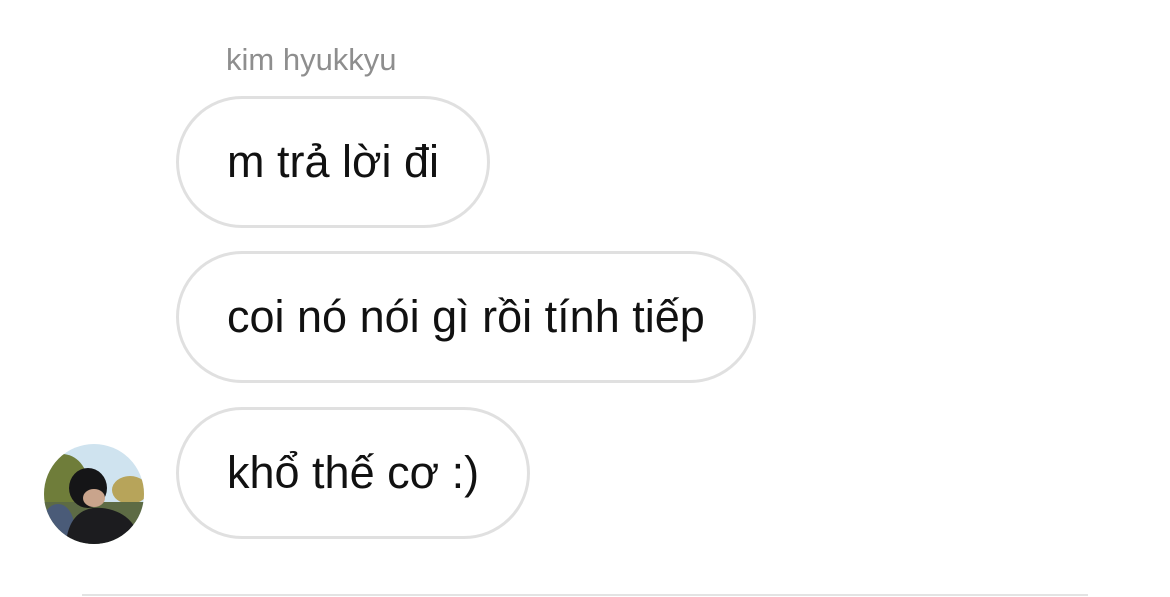  I want to click on message-bubble-1: m trả lời đi, so click(333, 162).